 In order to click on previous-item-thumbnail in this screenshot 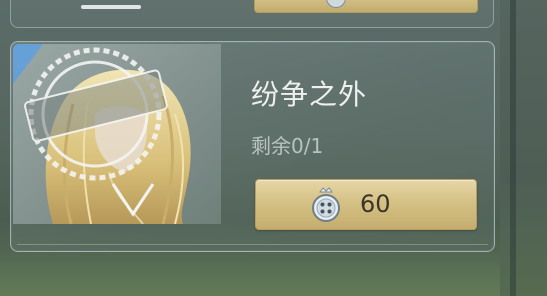, I will do `click(111, 7)`.